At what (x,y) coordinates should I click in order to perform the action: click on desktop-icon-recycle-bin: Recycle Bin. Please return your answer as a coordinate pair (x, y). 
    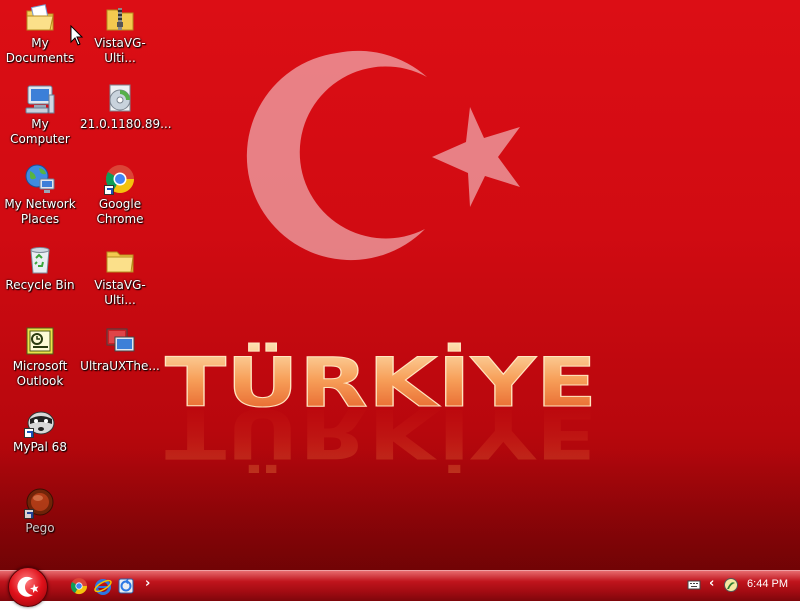
    Looking at the image, I should click on (40, 268).